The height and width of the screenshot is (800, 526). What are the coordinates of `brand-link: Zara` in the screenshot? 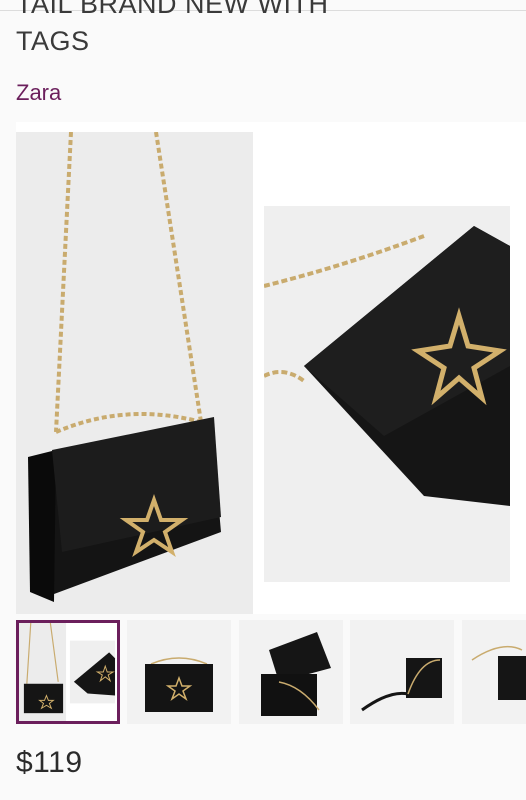 It's located at (38, 93).